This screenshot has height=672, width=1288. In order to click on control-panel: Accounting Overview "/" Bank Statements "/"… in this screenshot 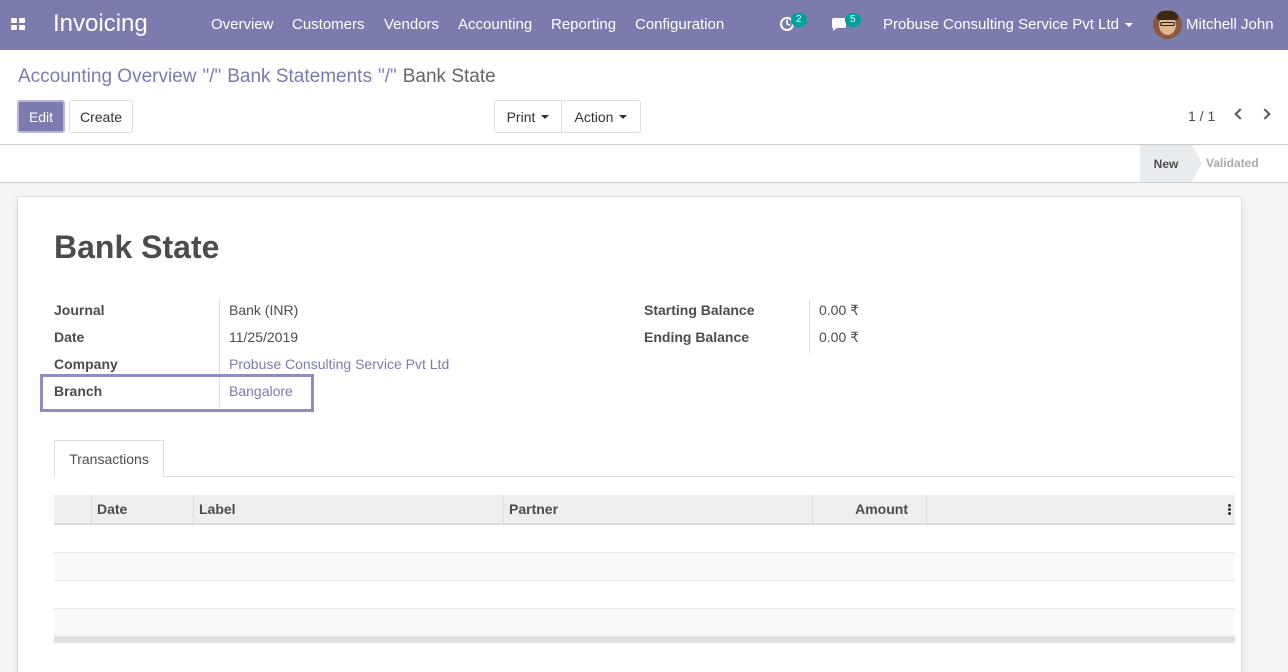, I will do `click(644, 97)`.